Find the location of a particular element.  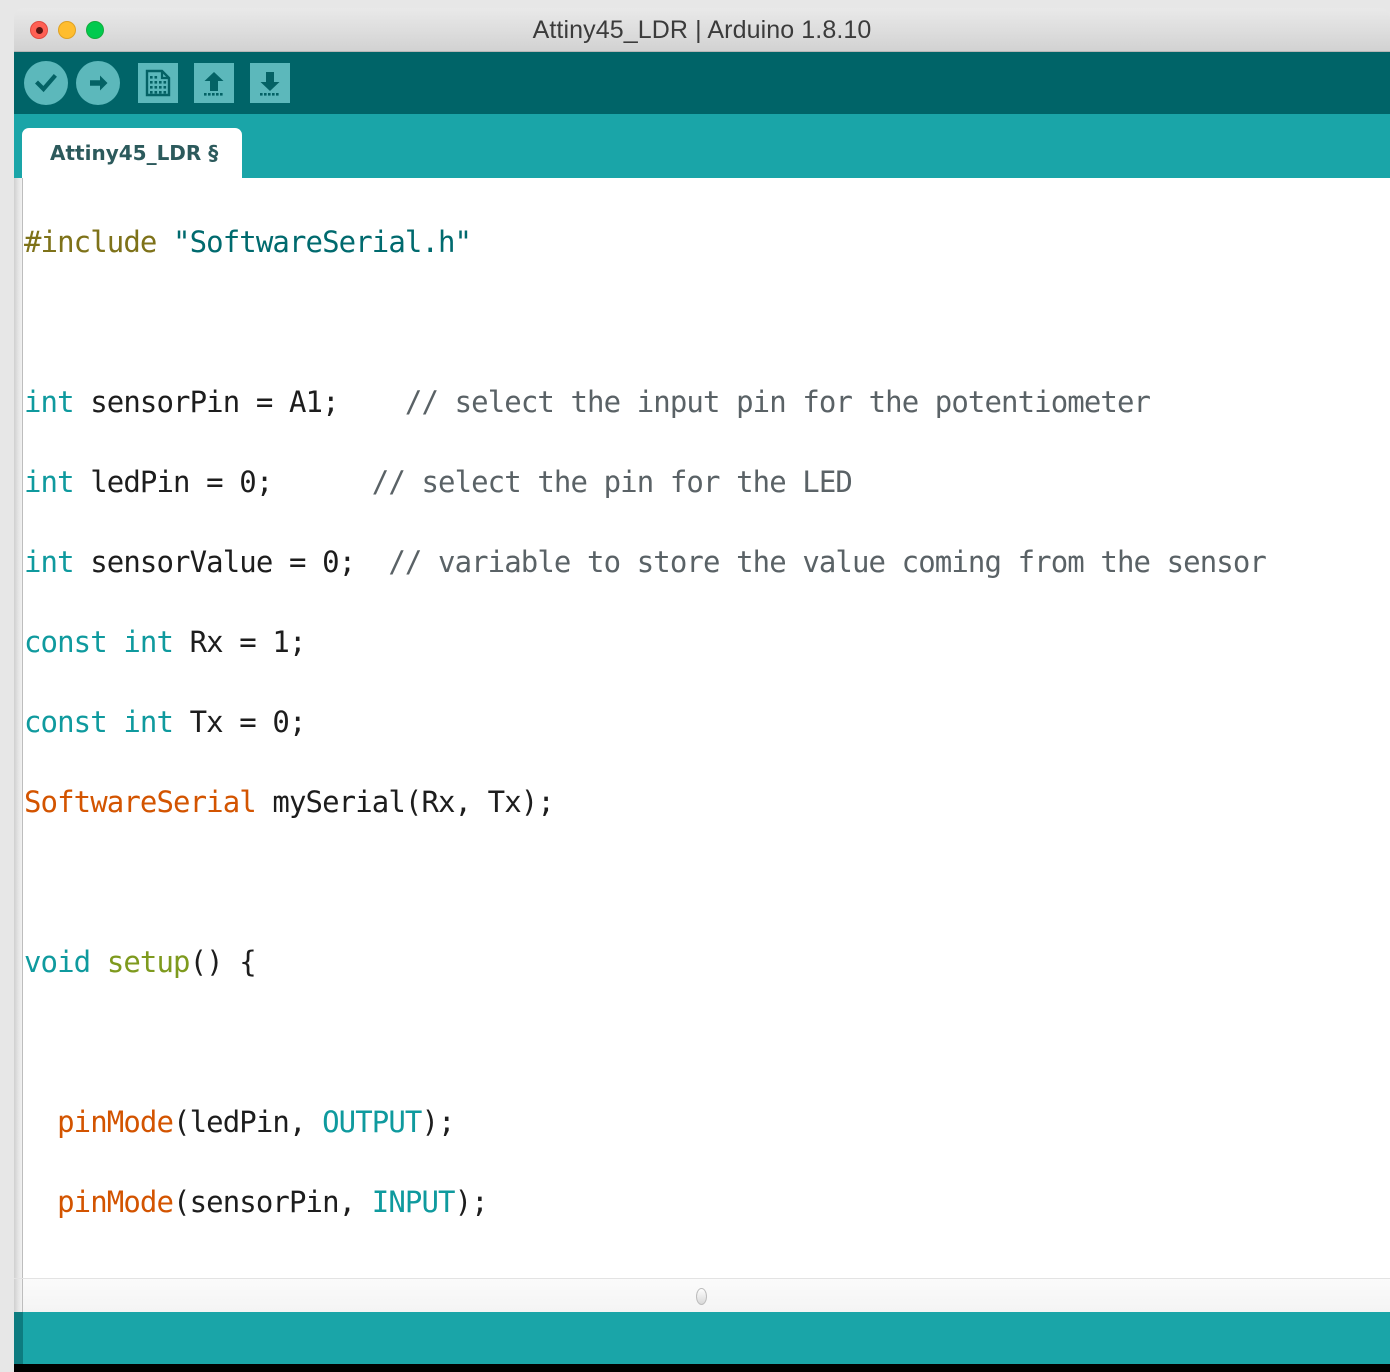

save-button-square is located at coordinates (270, 83).